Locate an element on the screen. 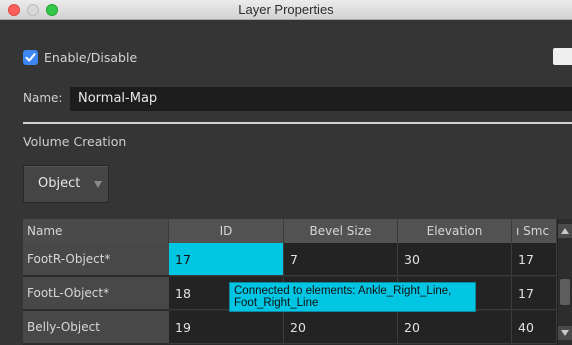  table-cell-bevel-size: 7 is located at coordinates (341, 259).